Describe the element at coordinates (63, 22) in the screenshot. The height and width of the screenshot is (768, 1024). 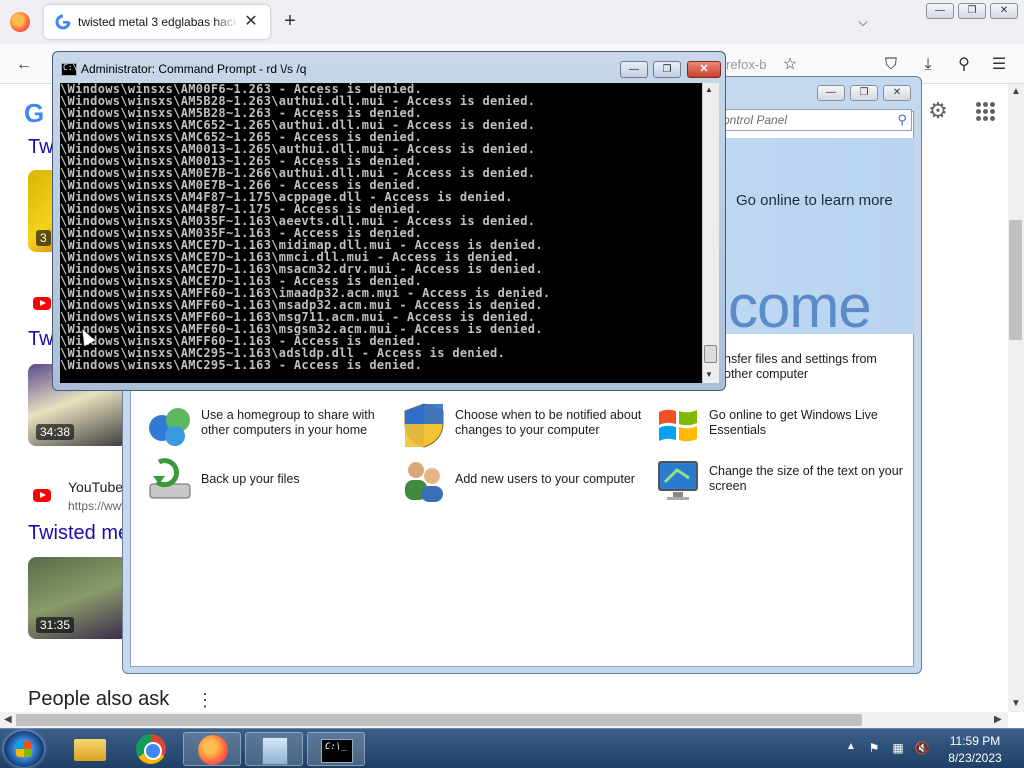
I see `google-favicon-icon` at that location.